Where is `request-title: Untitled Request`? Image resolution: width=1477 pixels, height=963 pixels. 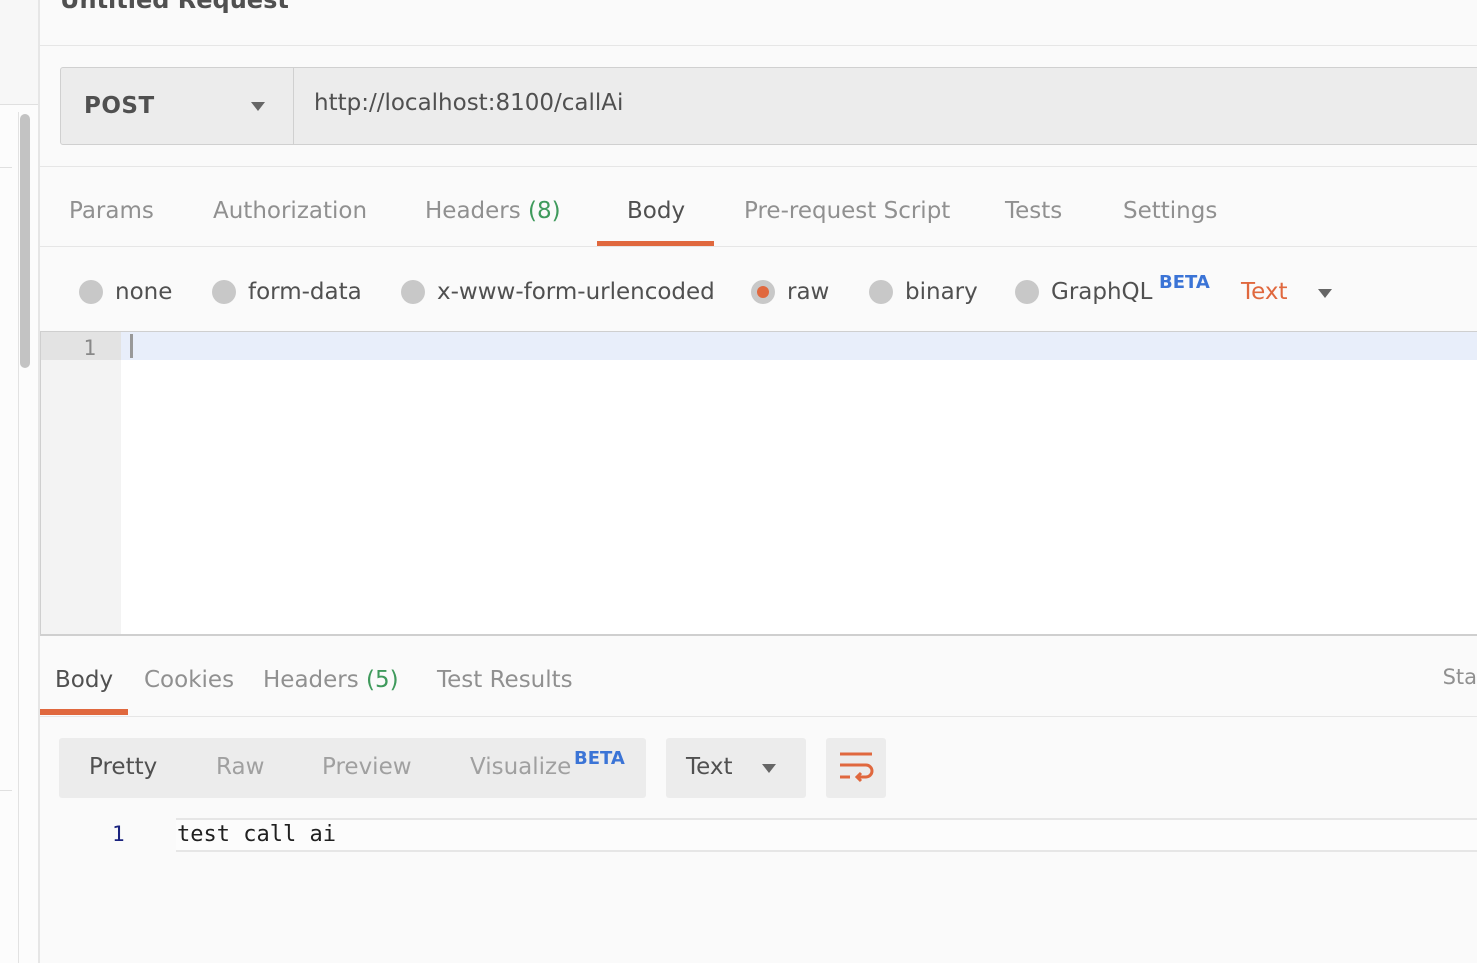 request-title: Untitled Request is located at coordinates (174, 7).